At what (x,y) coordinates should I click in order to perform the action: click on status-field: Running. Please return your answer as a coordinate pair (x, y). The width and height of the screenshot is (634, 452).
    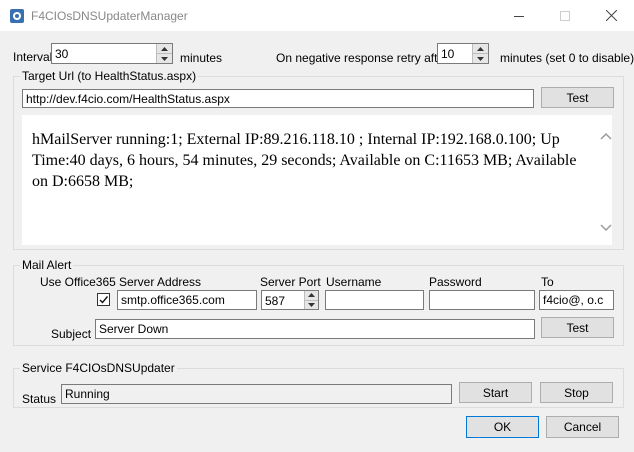
    Looking at the image, I should click on (256, 394).